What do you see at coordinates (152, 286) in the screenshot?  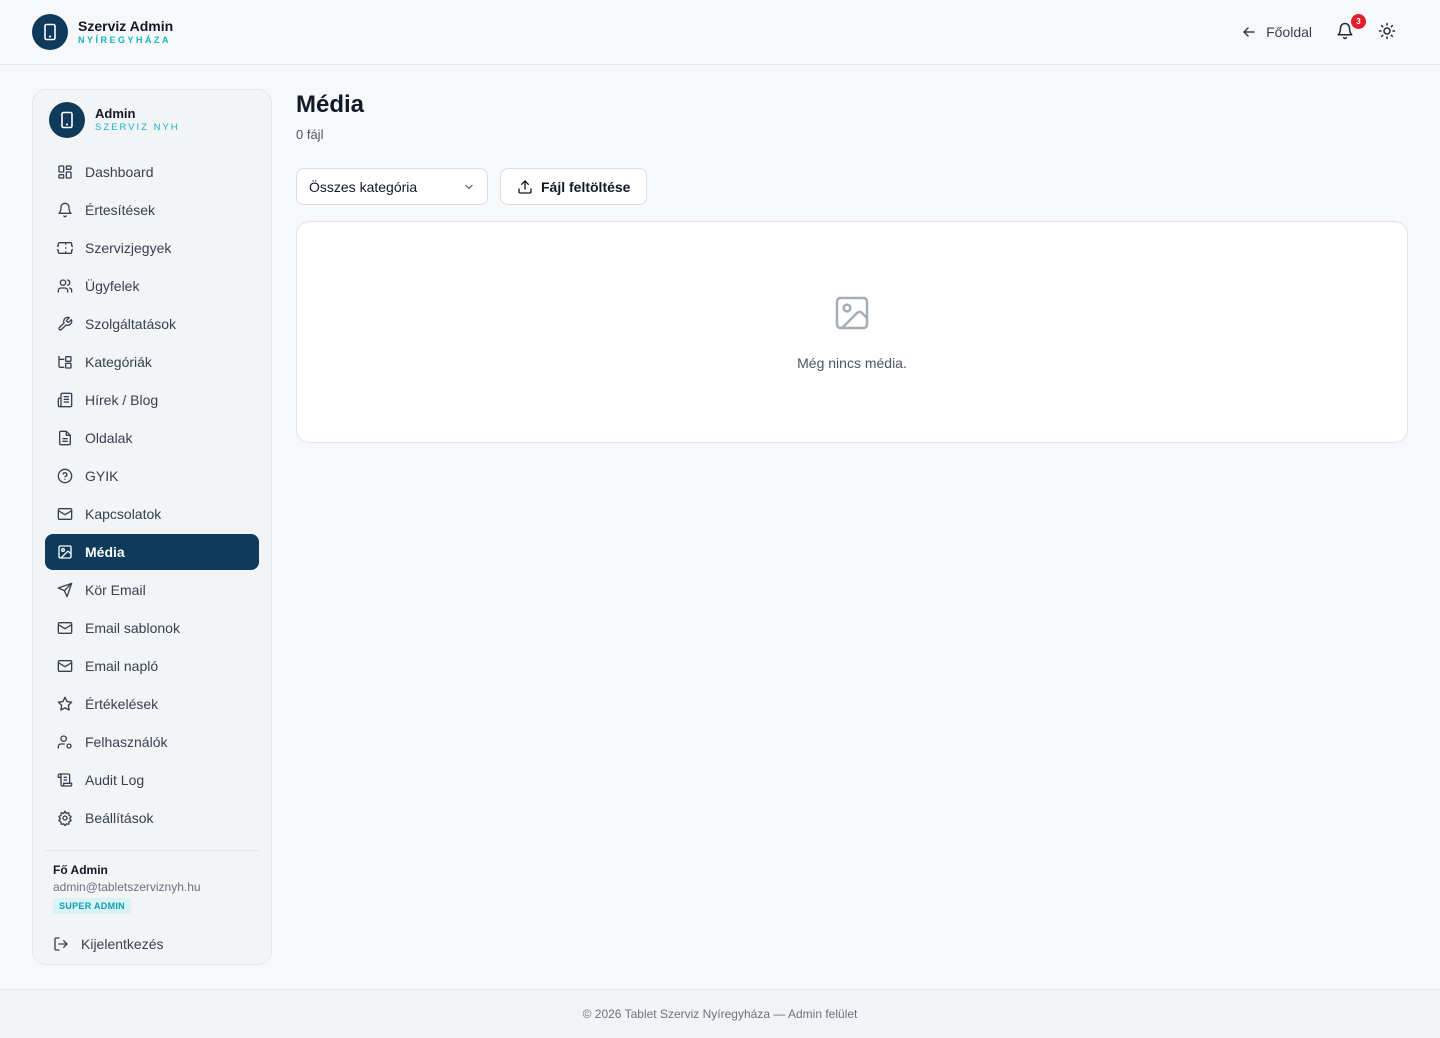 I see `sidebar-item-customers: Ügyfelek` at bounding box center [152, 286].